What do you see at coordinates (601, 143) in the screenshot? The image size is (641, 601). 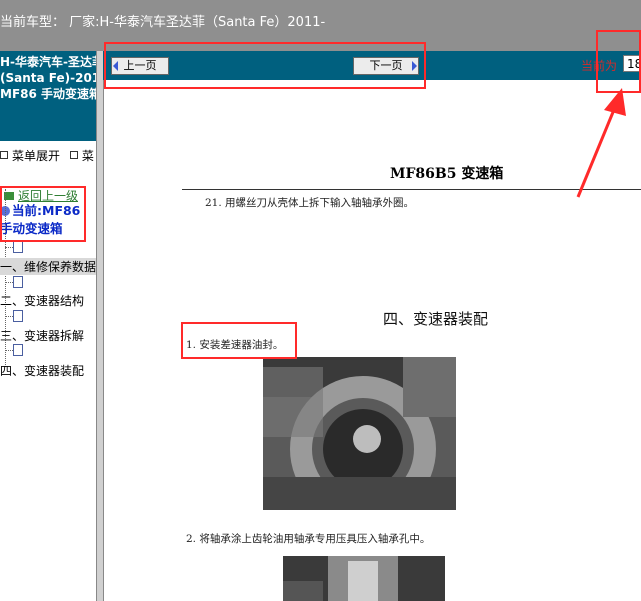 I see `annotation-arrow-icon` at bounding box center [601, 143].